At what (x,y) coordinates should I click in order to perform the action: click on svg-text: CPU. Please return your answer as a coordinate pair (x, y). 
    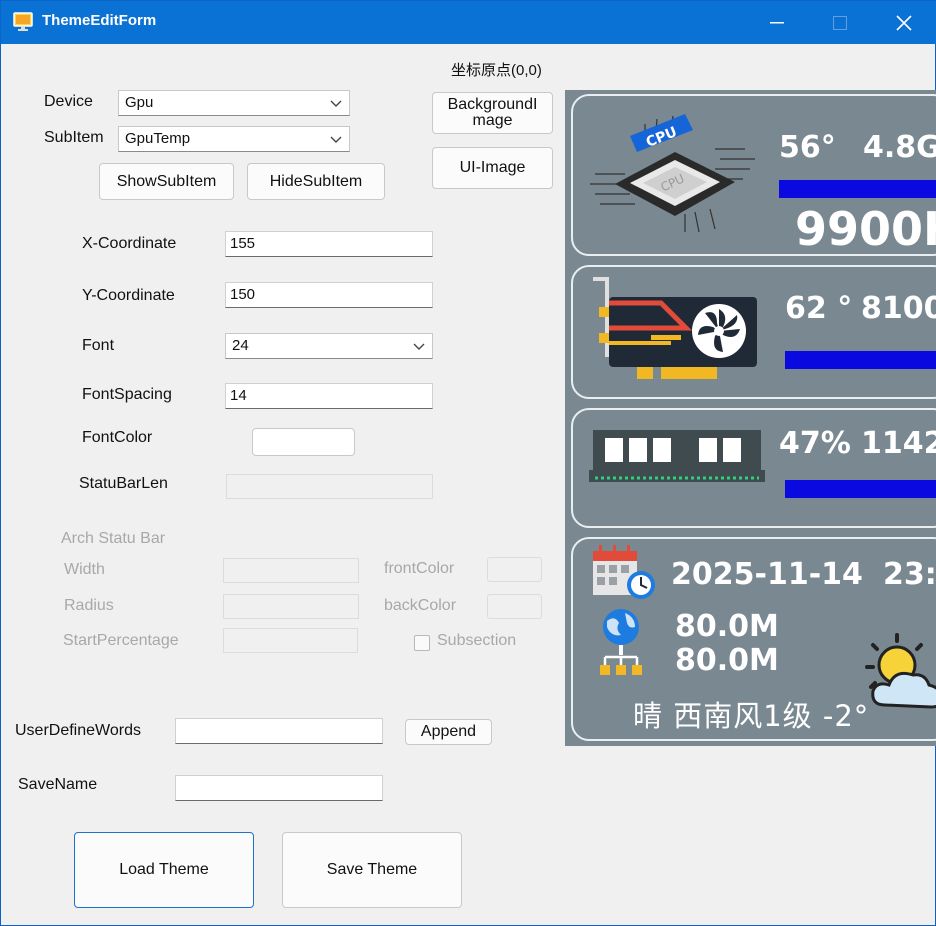
    Looking at the image, I should click on (662, 137).